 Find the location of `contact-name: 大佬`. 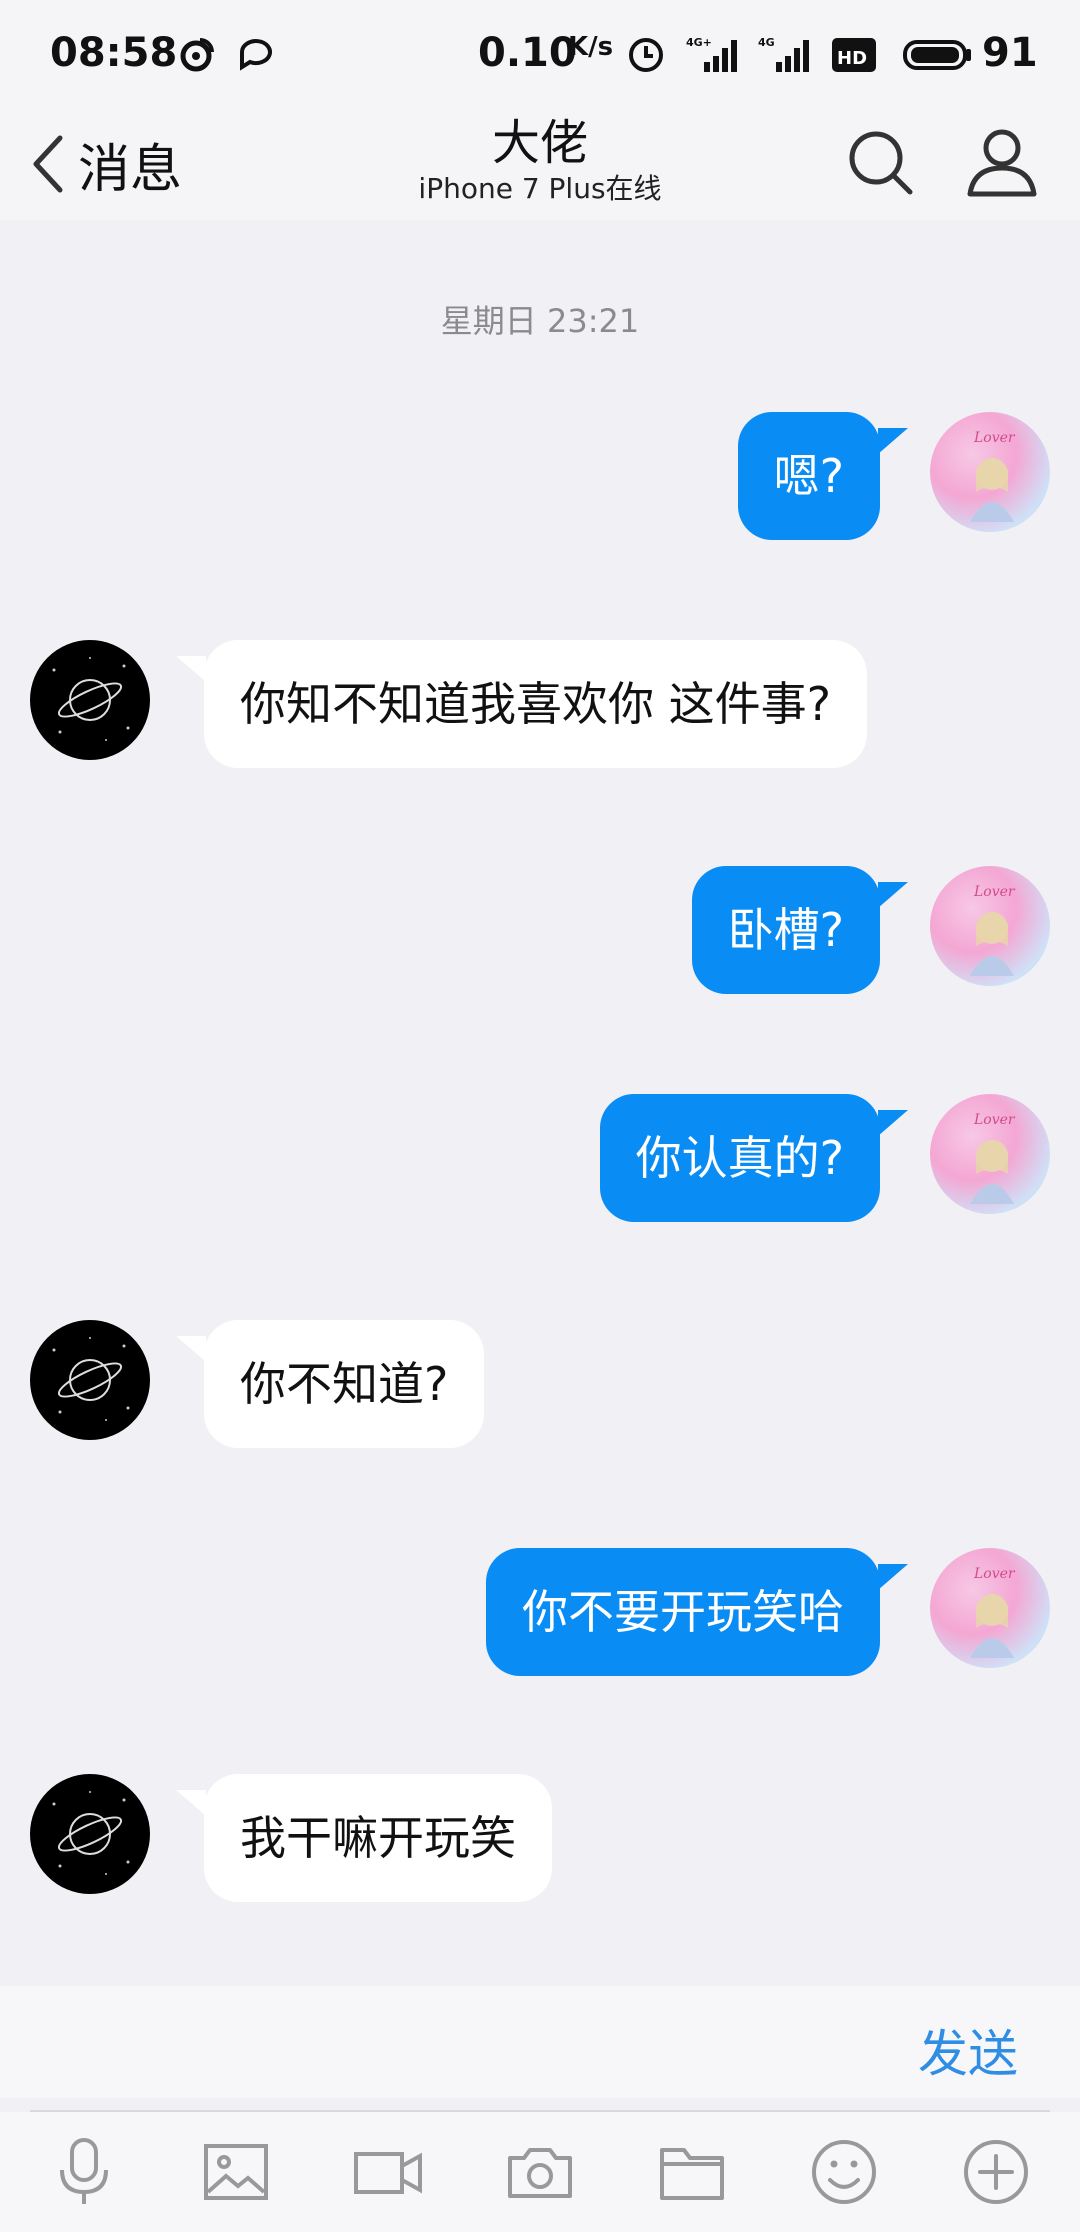

contact-name: 大佬 is located at coordinates (539, 143).